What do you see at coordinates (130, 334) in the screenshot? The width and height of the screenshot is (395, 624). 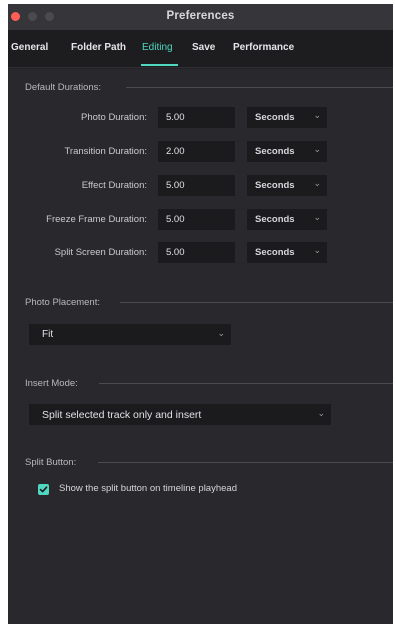 I see `photo-placement-dropdown: Fit ⌄` at bounding box center [130, 334].